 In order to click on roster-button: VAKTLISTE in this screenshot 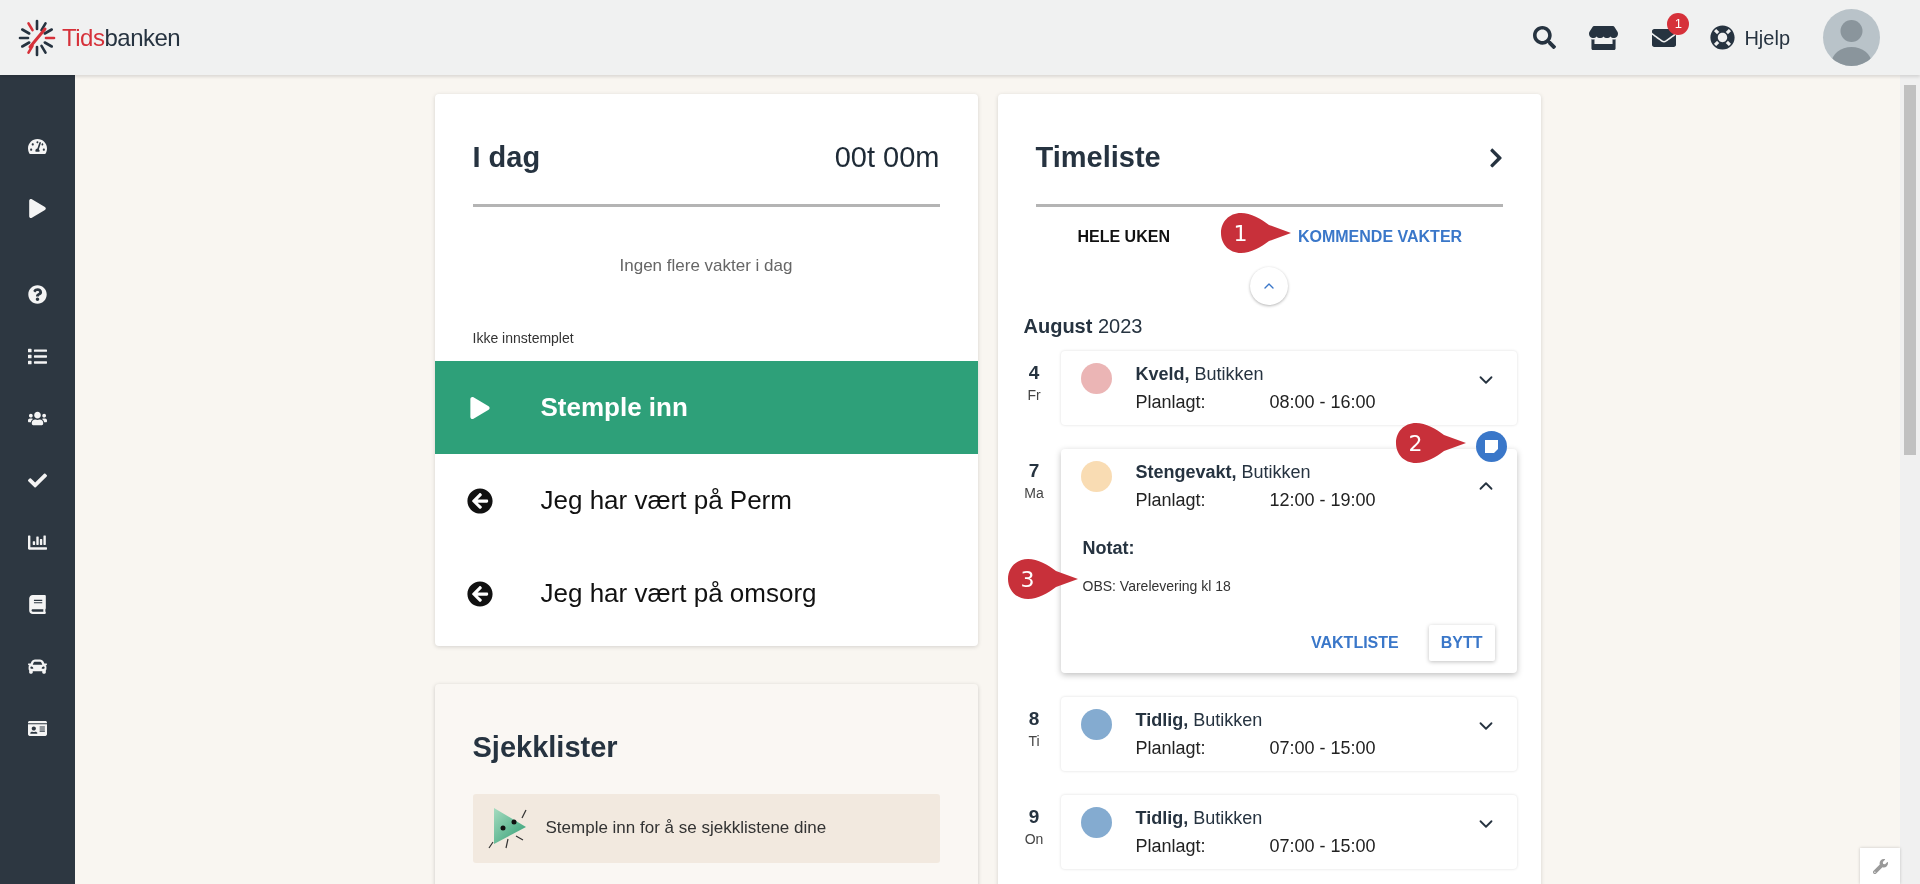, I will do `click(1355, 642)`.